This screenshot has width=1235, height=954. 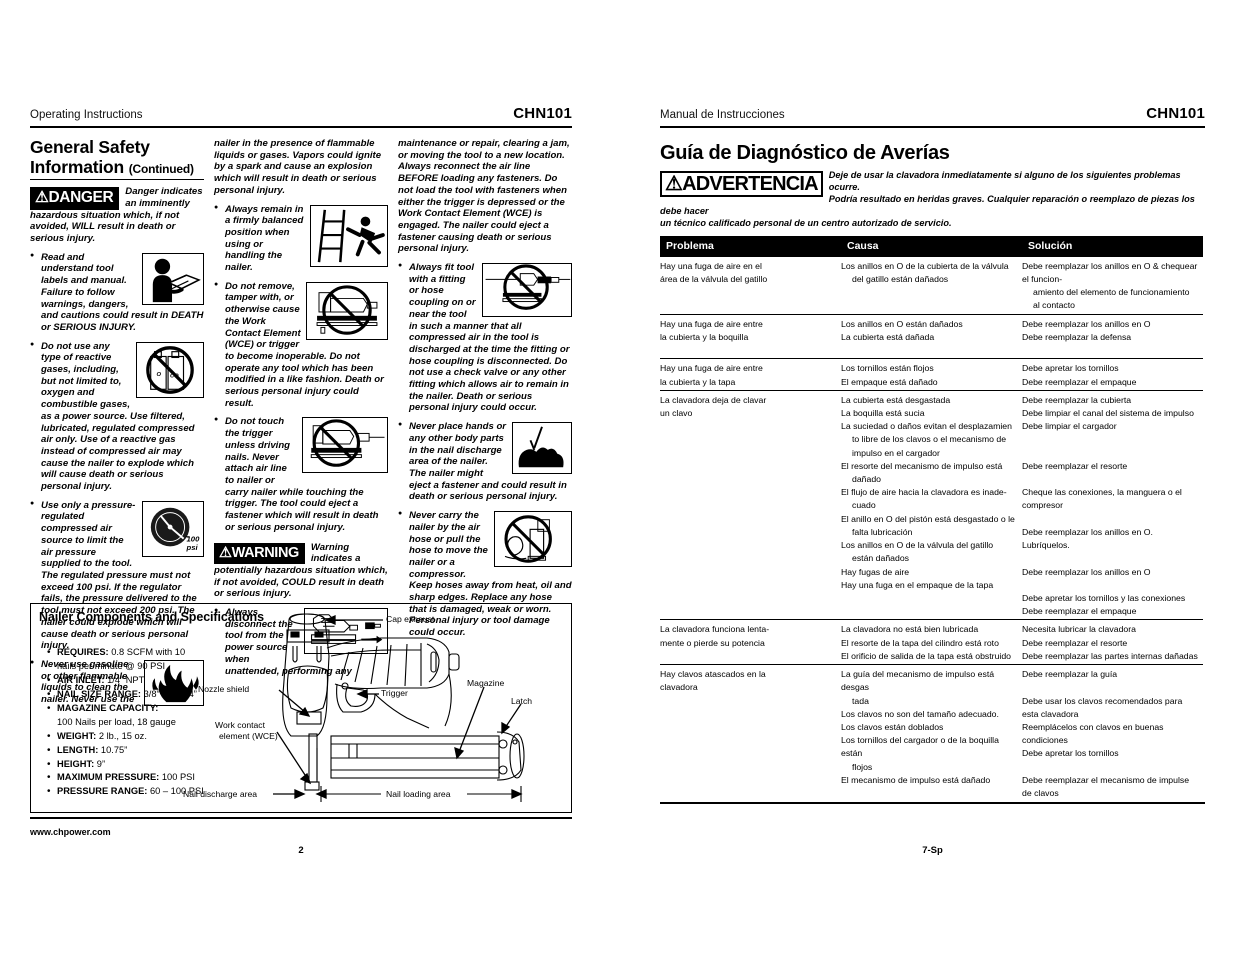 I want to click on problem-line: la cubierta y la boquilla, so click(x=704, y=336).